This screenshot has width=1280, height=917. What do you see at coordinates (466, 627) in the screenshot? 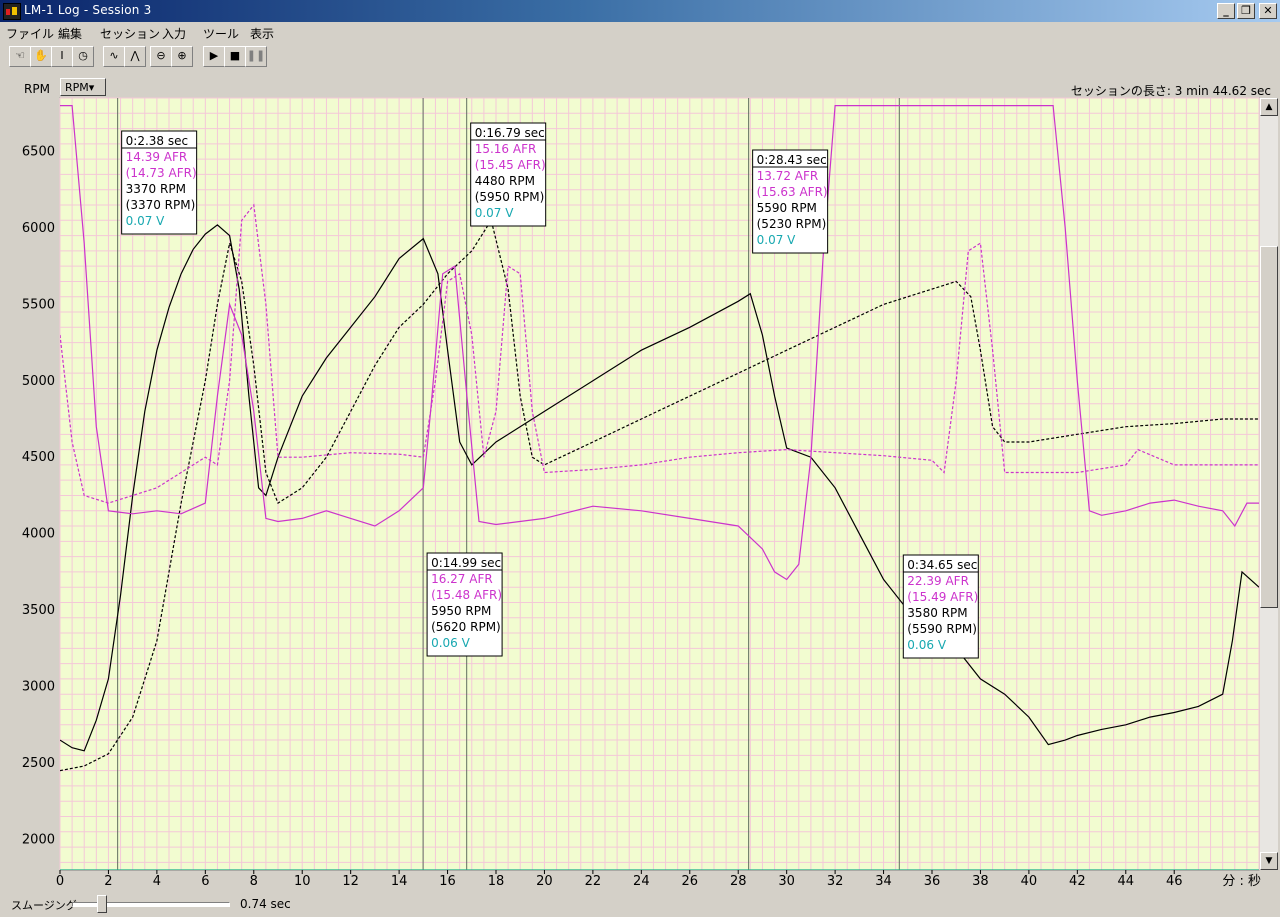
I see `readout-value: (5620 RPM)` at bounding box center [466, 627].